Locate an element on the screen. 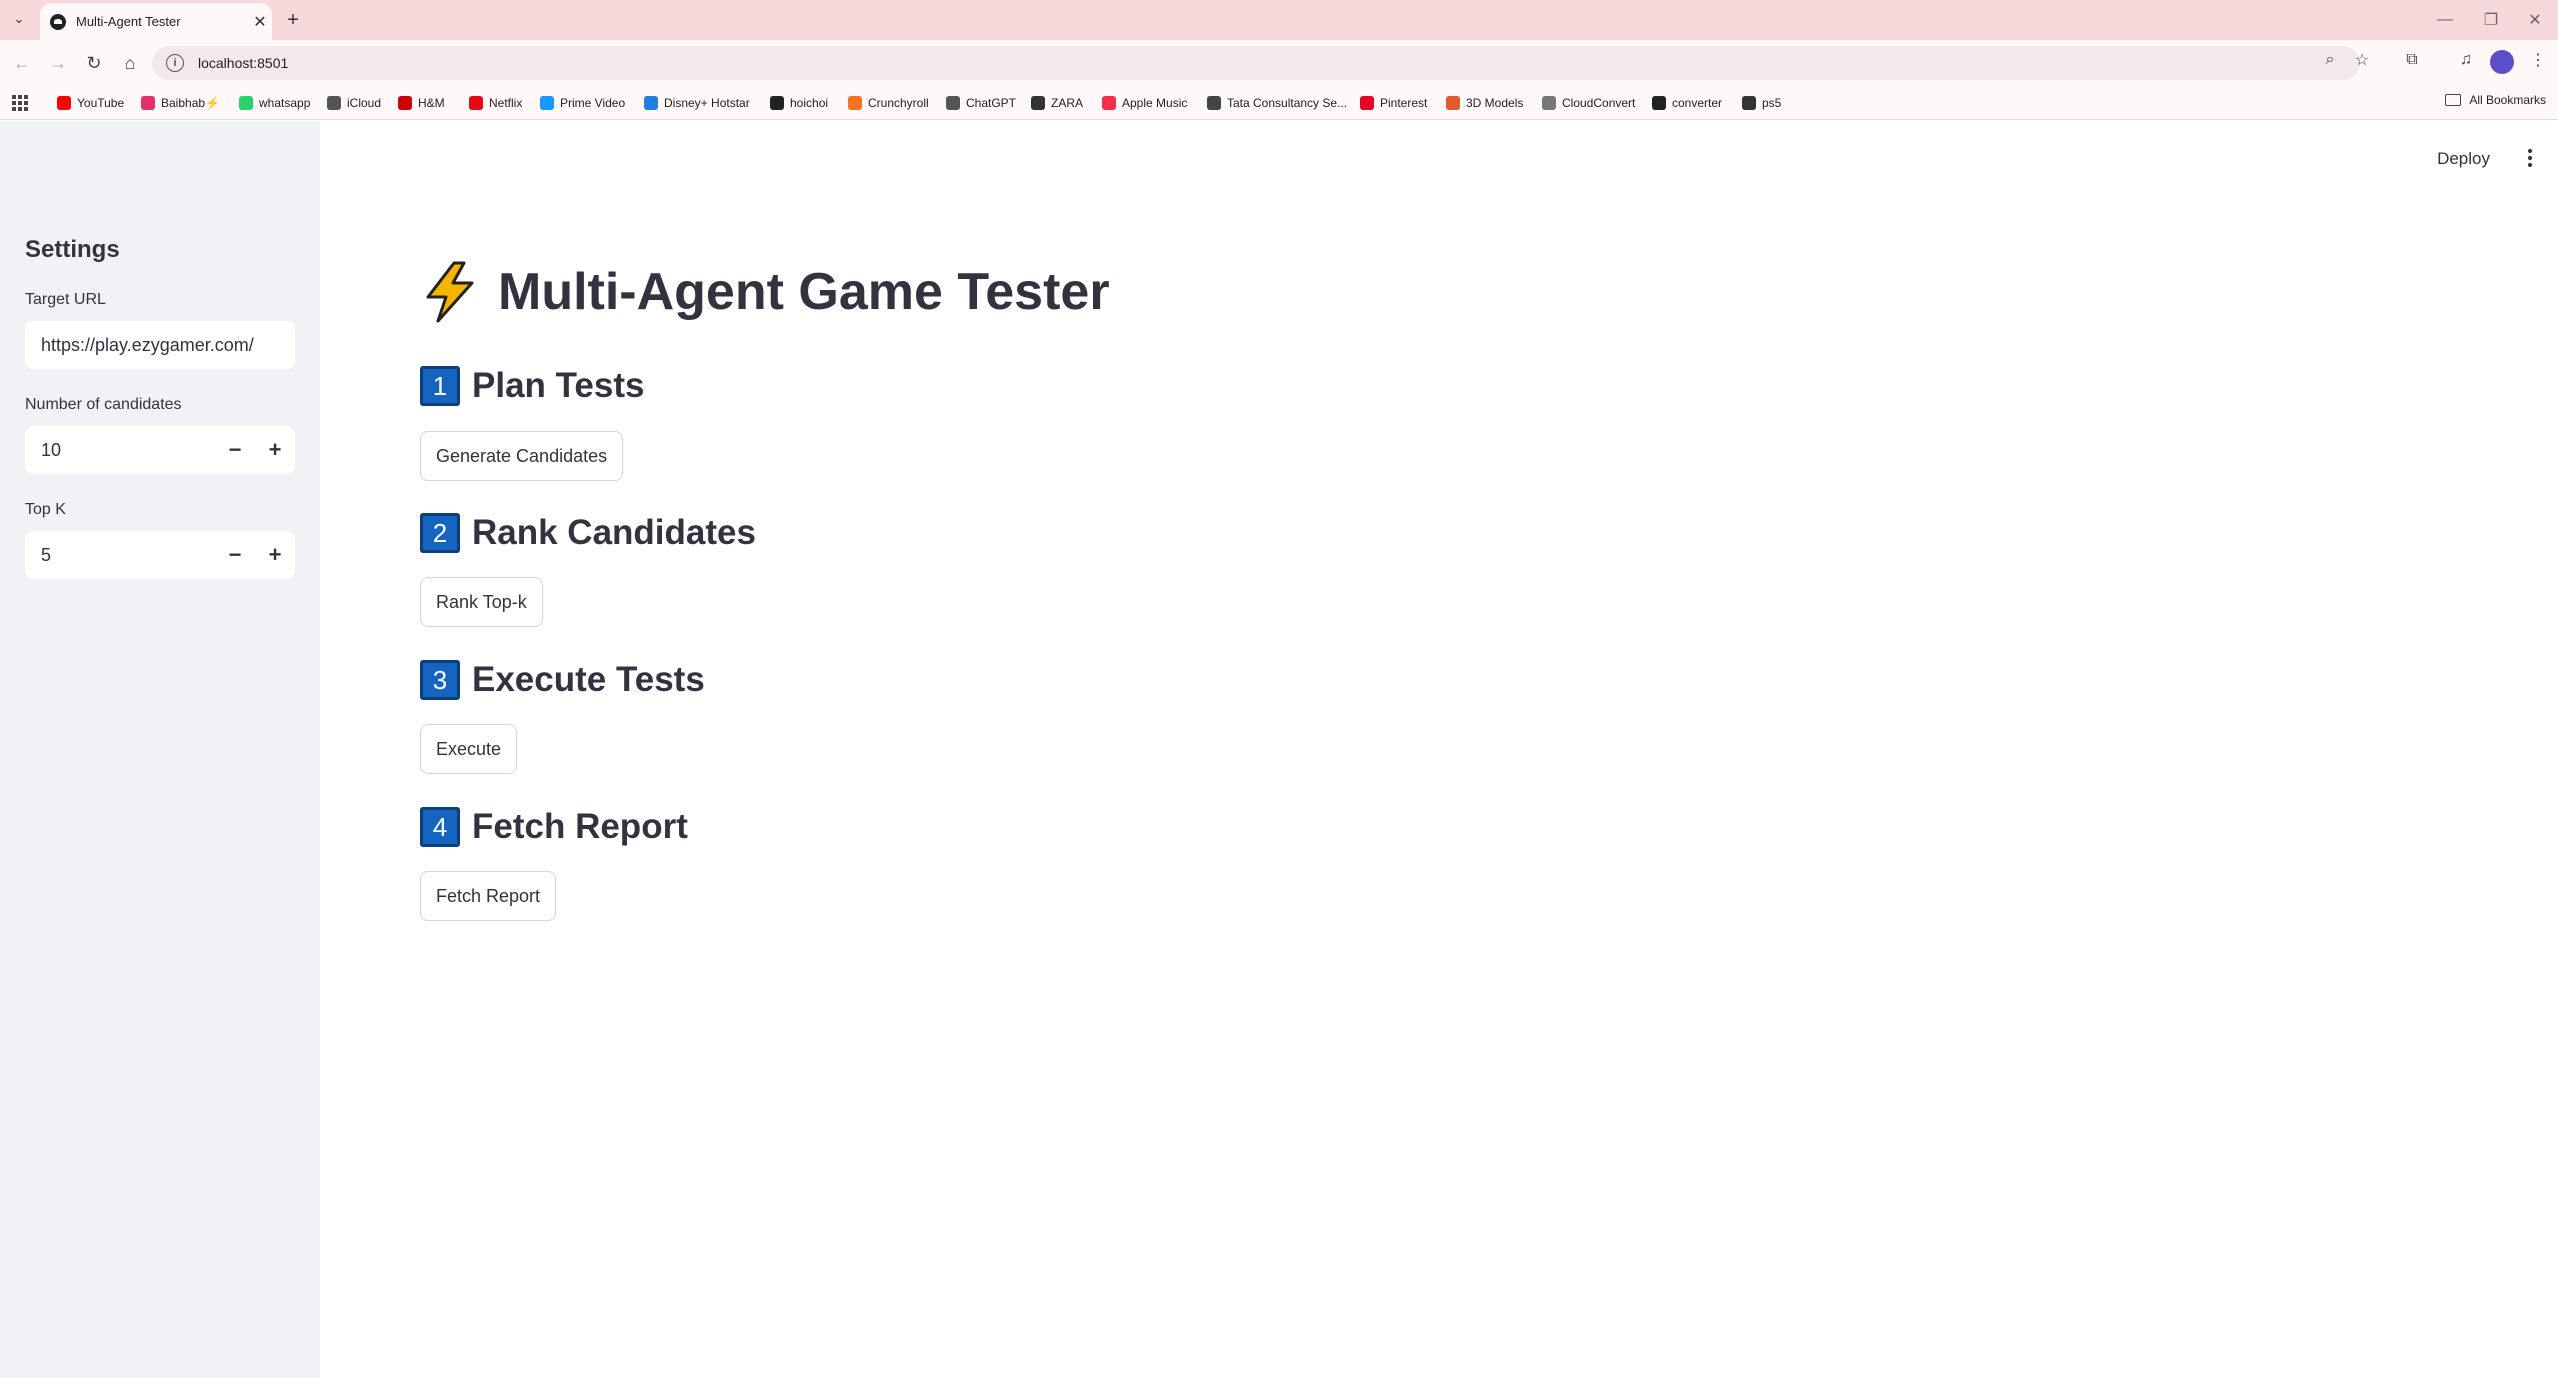 The height and width of the screenshot is (1378, 2558). profile-avatar is located at coordinates (2502, 62).